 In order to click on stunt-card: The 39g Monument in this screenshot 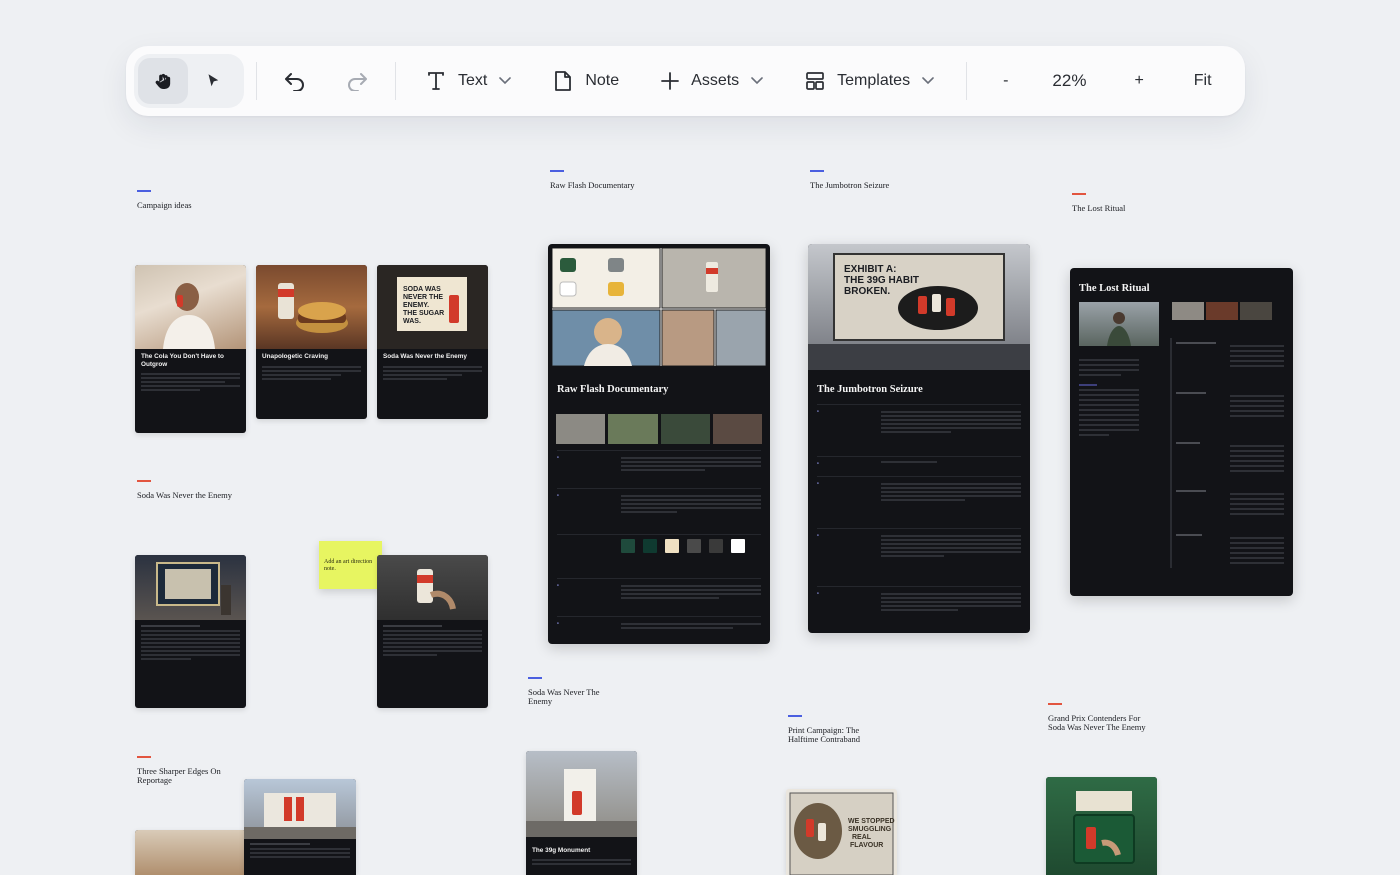, I will do `click(581, 813)`.